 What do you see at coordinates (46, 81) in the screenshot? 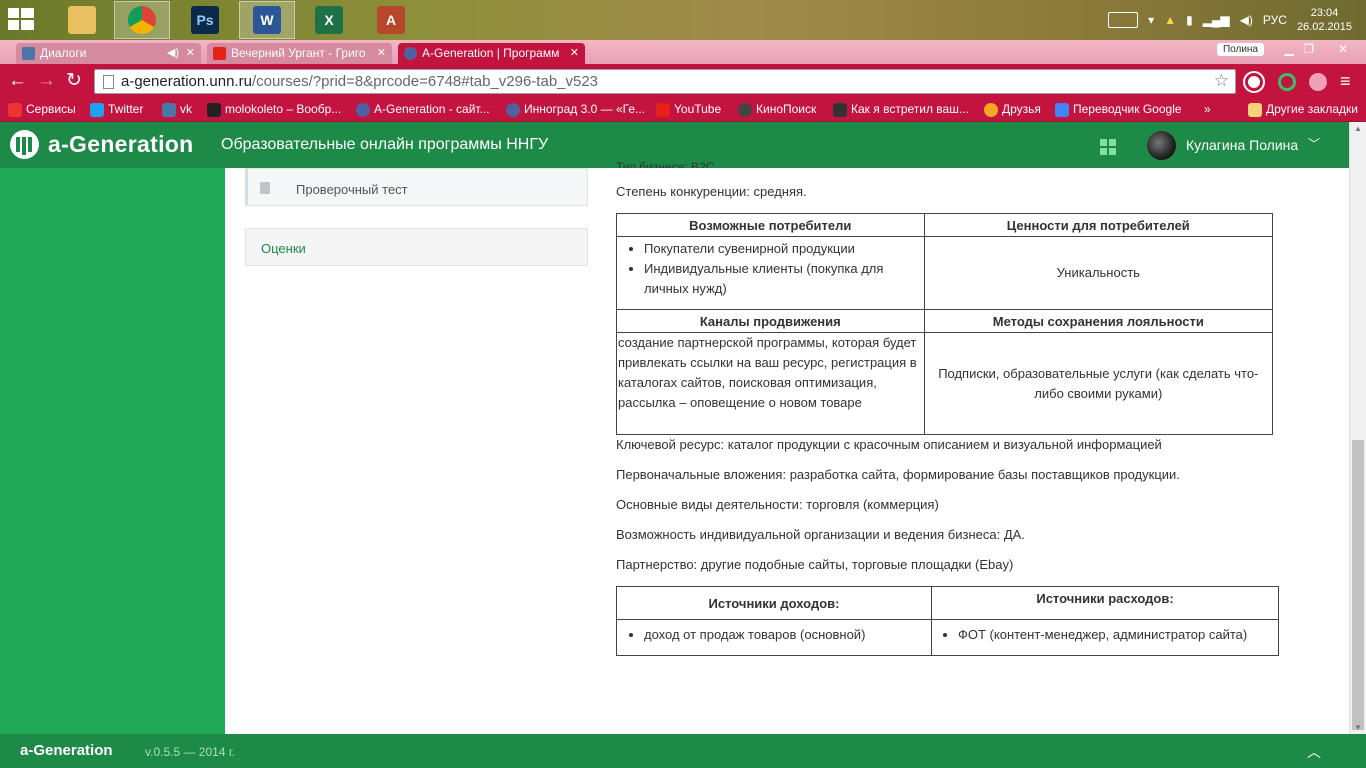
I see `forward-icon: →` at bounding box center [46, 81].